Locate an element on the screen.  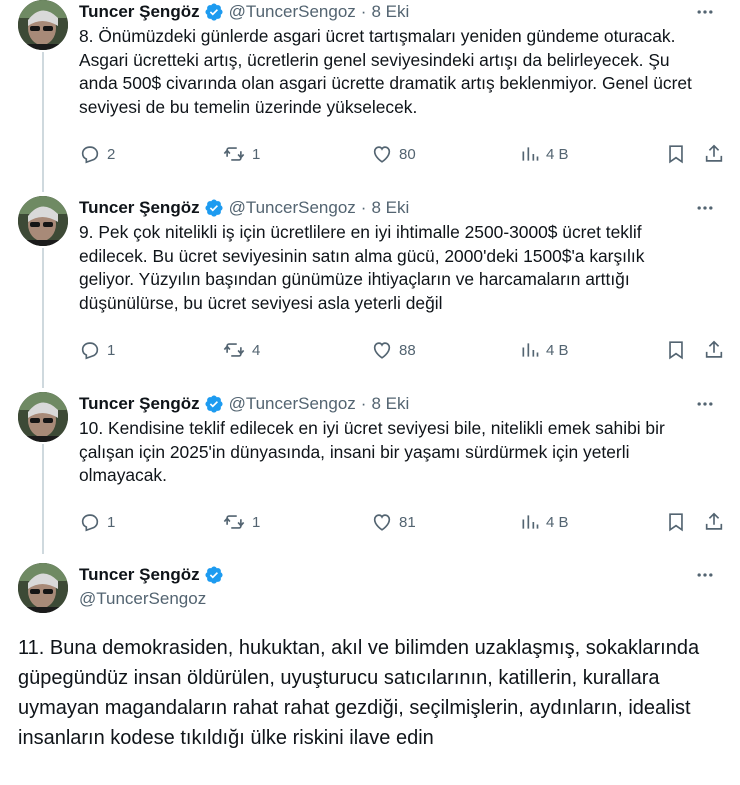
like-button: 80 is located at coordinates (393, 154).